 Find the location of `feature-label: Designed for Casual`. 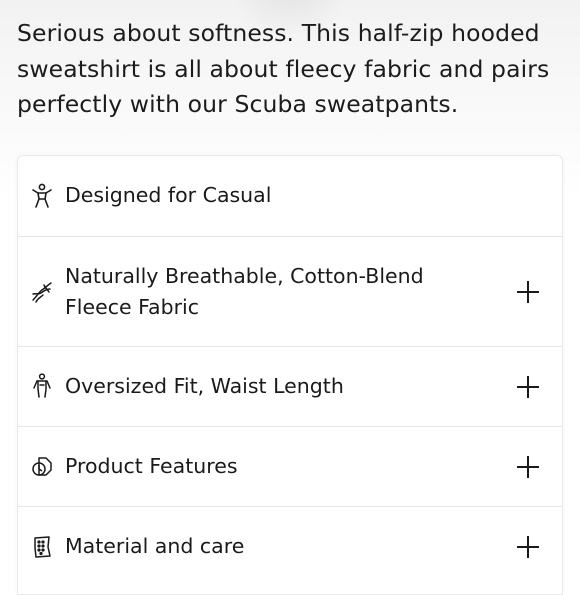

feature-label: Designed for Casual is located at coordinates (168, 195).